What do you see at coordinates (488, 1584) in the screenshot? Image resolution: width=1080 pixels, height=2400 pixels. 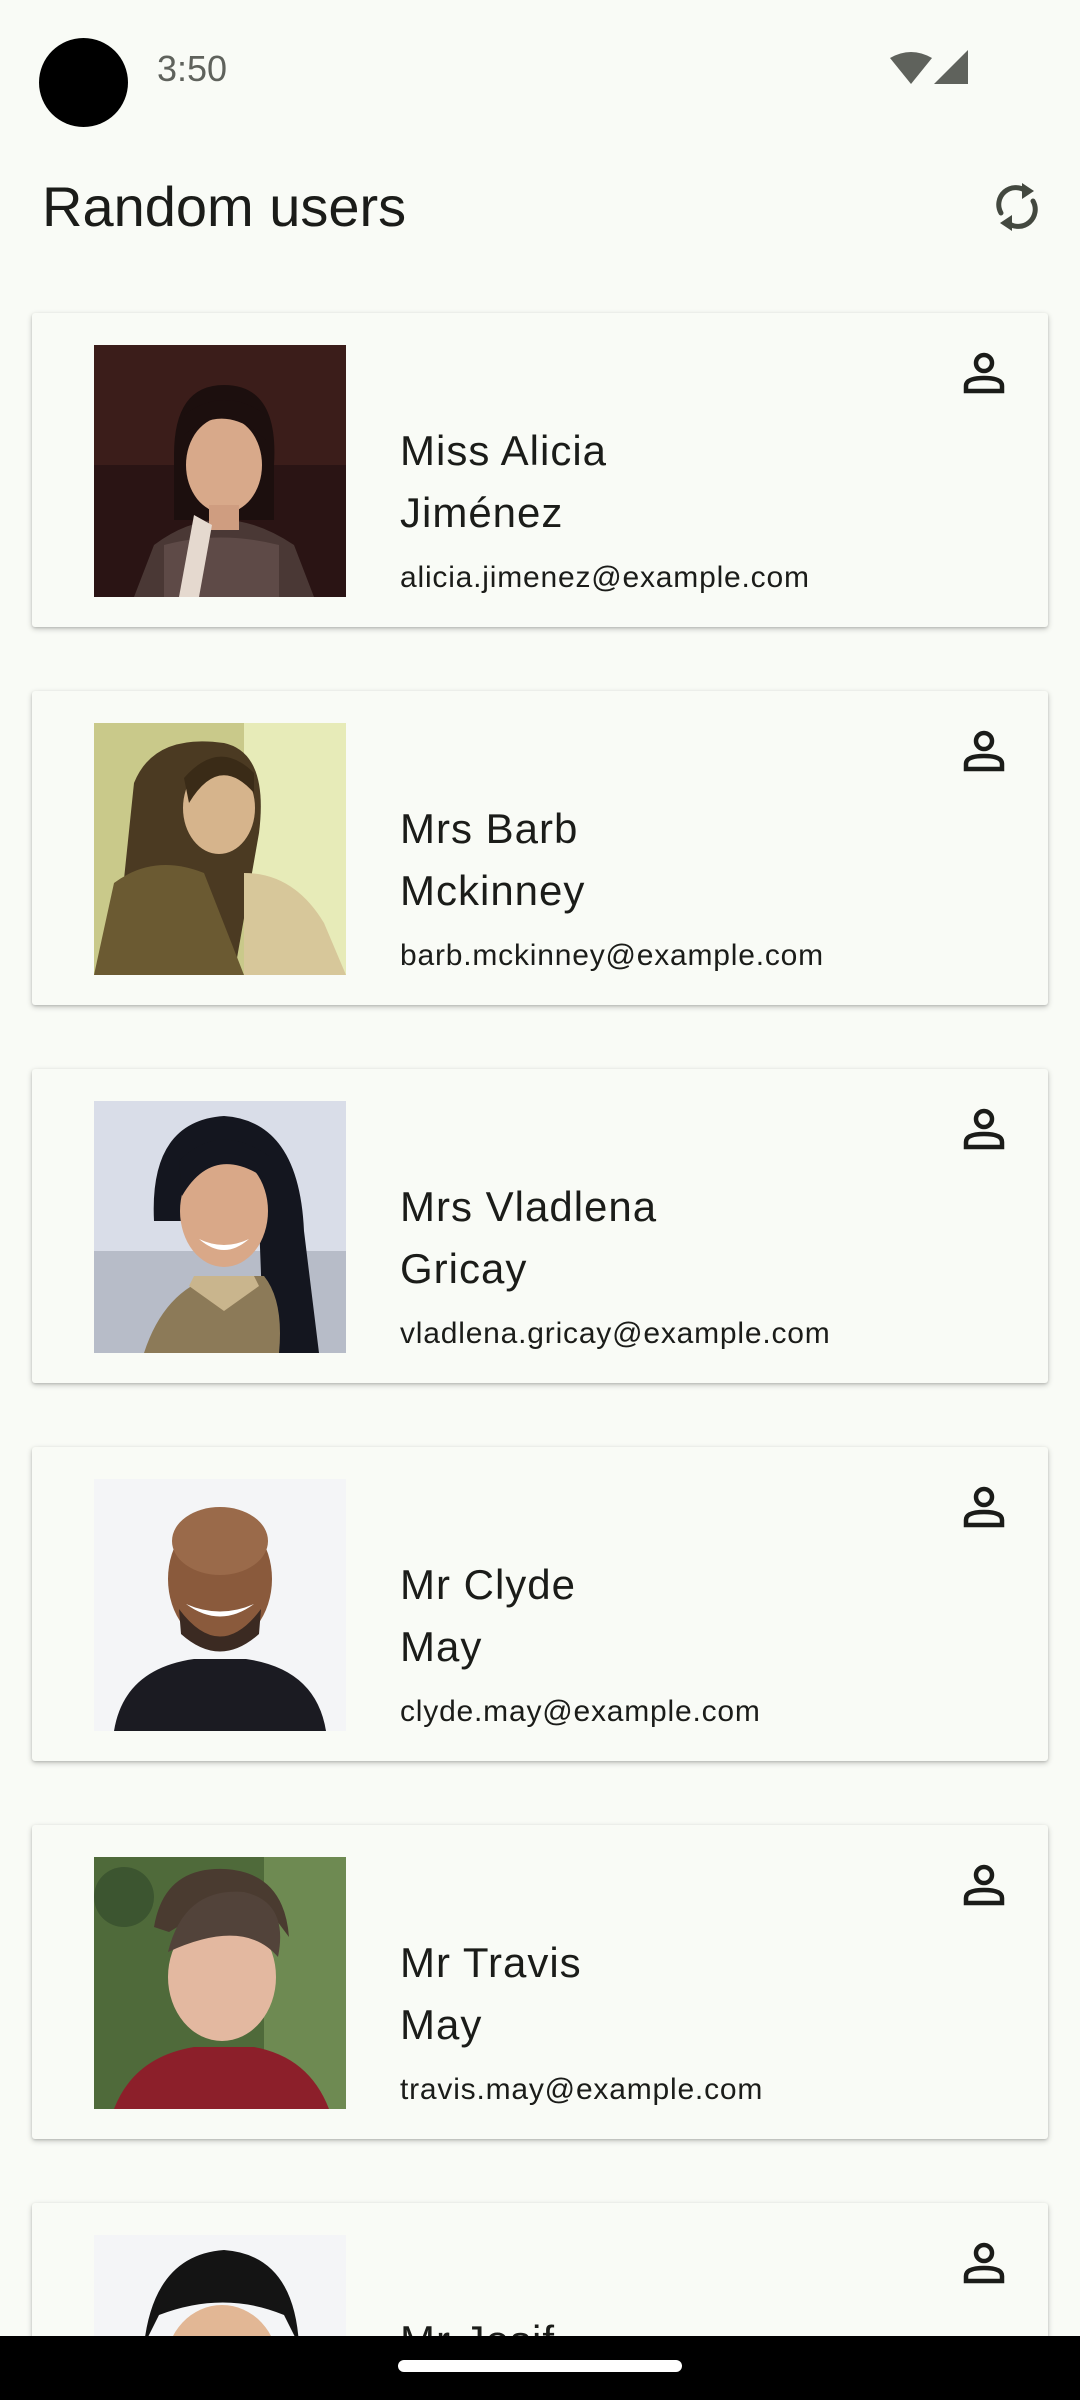 I see `user-name-line-1: Mr Clyde` at bounding box center [488, 1584].